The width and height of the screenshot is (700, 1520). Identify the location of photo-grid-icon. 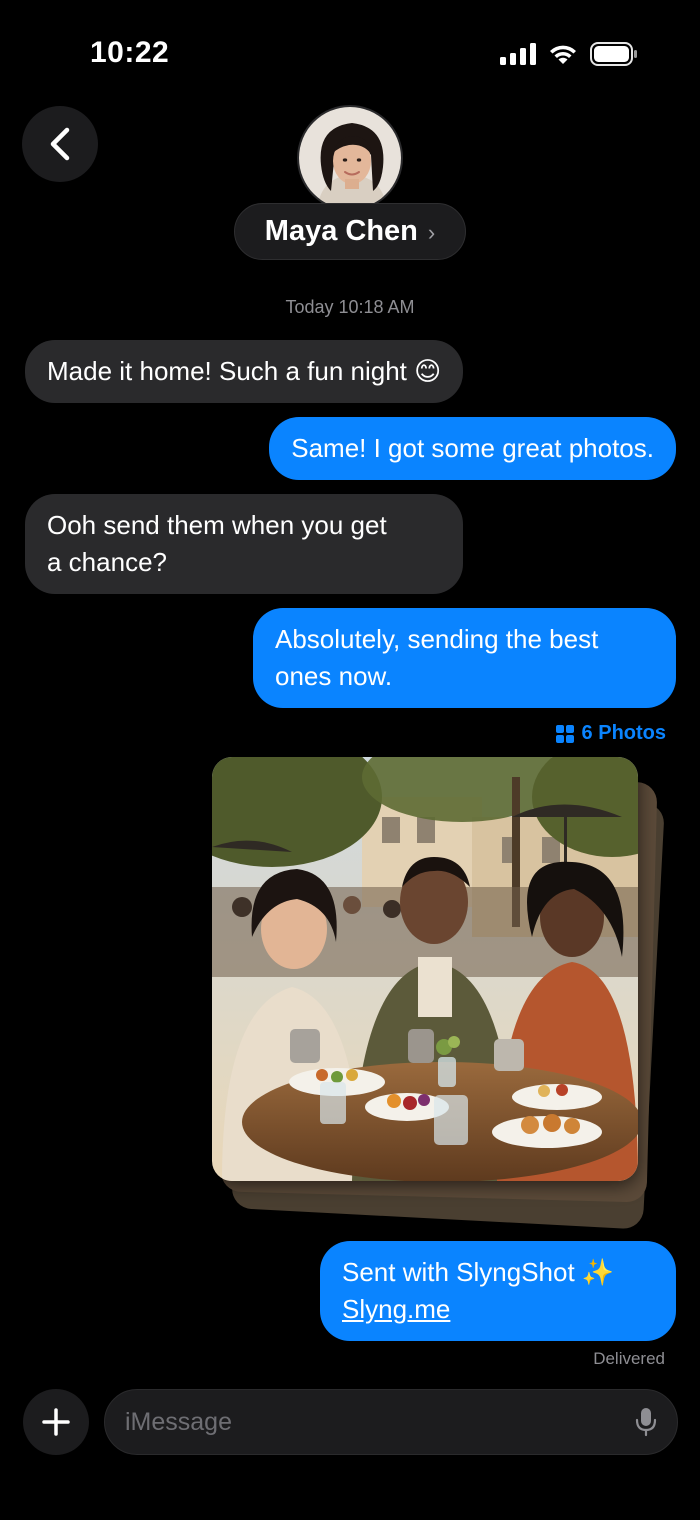
(564, 733).